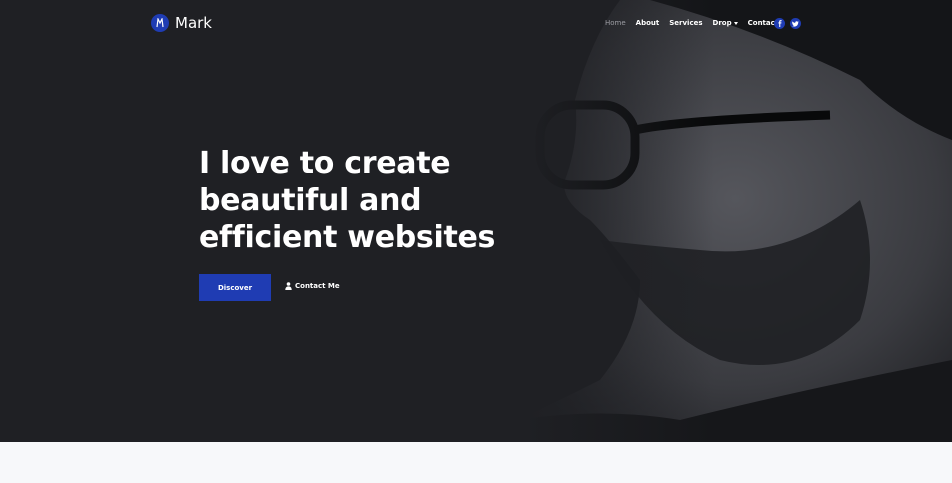 The height and width of the screenshot is (483, 952). I want to click on nav-item-home: Home, so click(615, 23).